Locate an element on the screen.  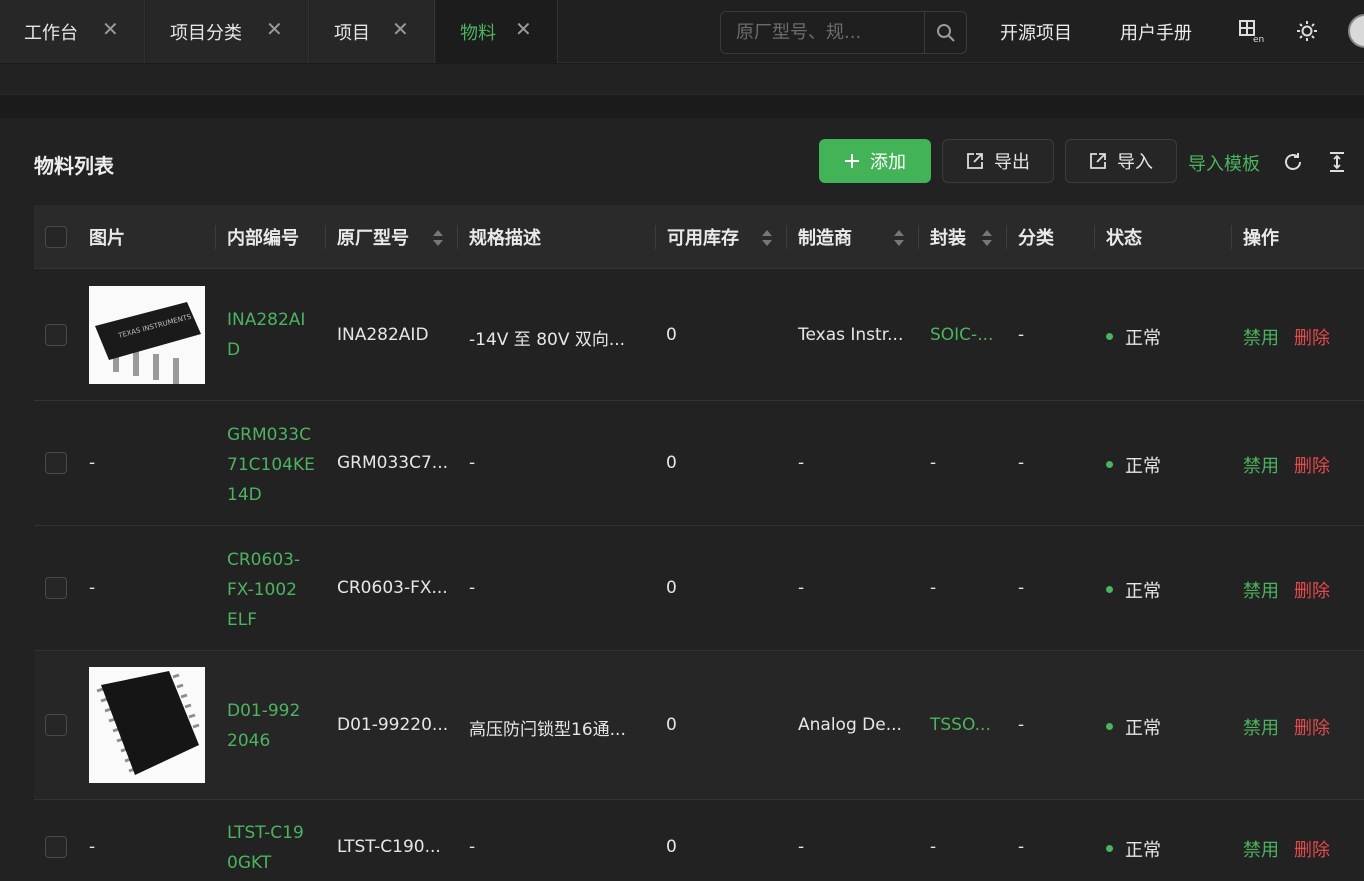
search-box is located at coordinates (843, 32).